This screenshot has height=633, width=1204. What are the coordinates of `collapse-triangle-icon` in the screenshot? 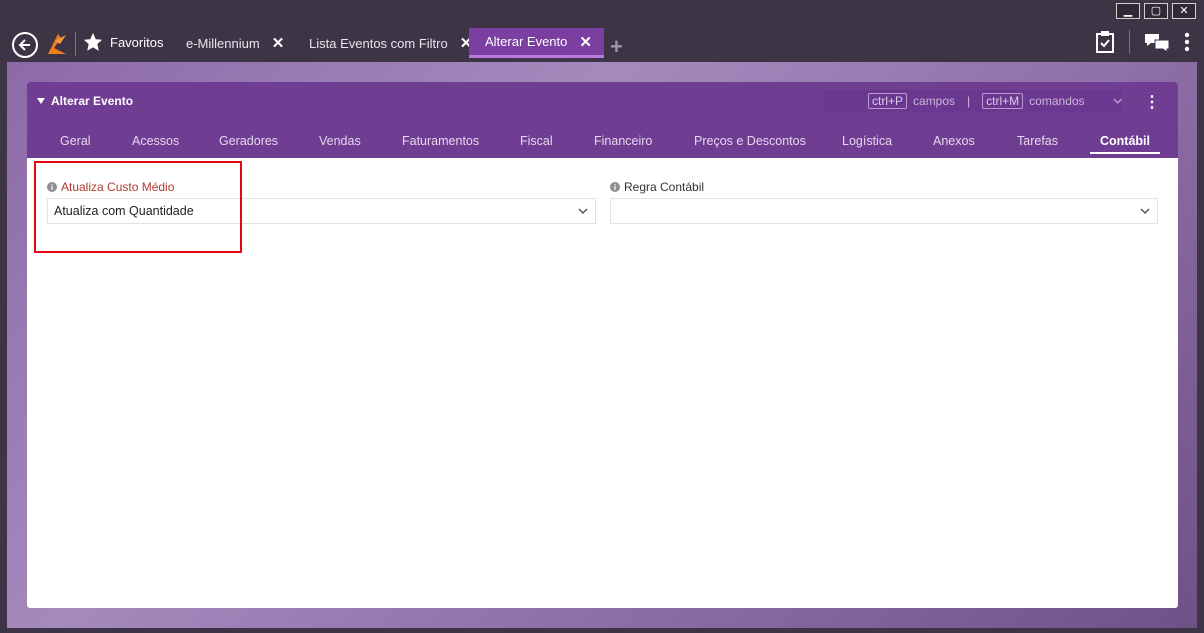 It's located at (41, 101).